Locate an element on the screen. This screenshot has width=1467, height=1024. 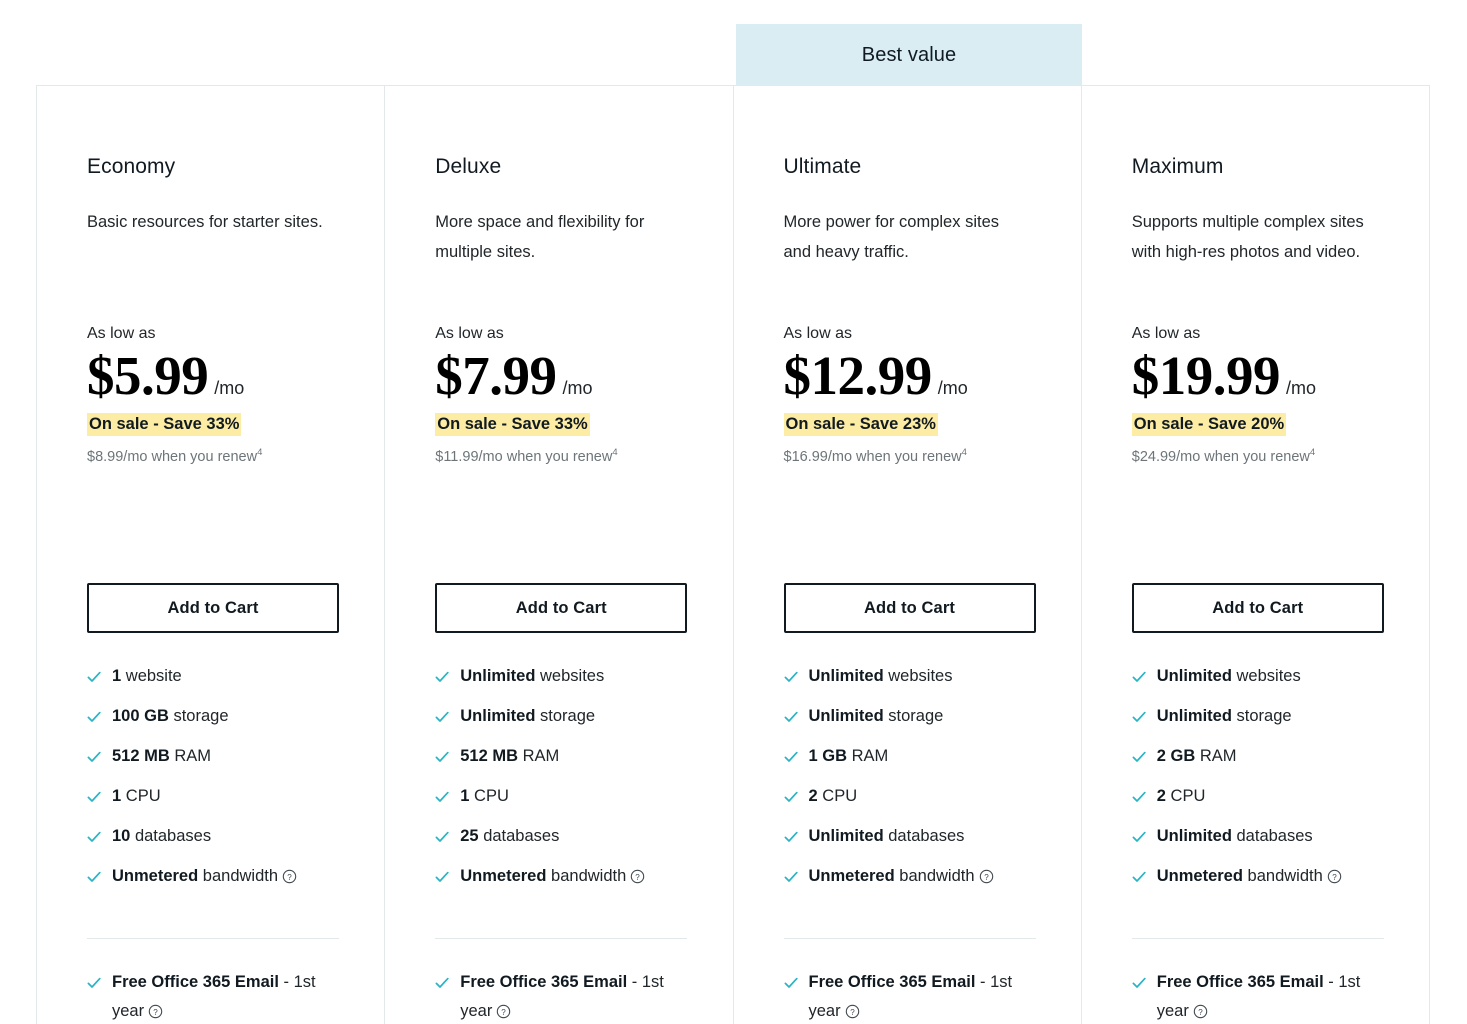
feature-label: Unlimited storage is located at coordinates (1224, 716).